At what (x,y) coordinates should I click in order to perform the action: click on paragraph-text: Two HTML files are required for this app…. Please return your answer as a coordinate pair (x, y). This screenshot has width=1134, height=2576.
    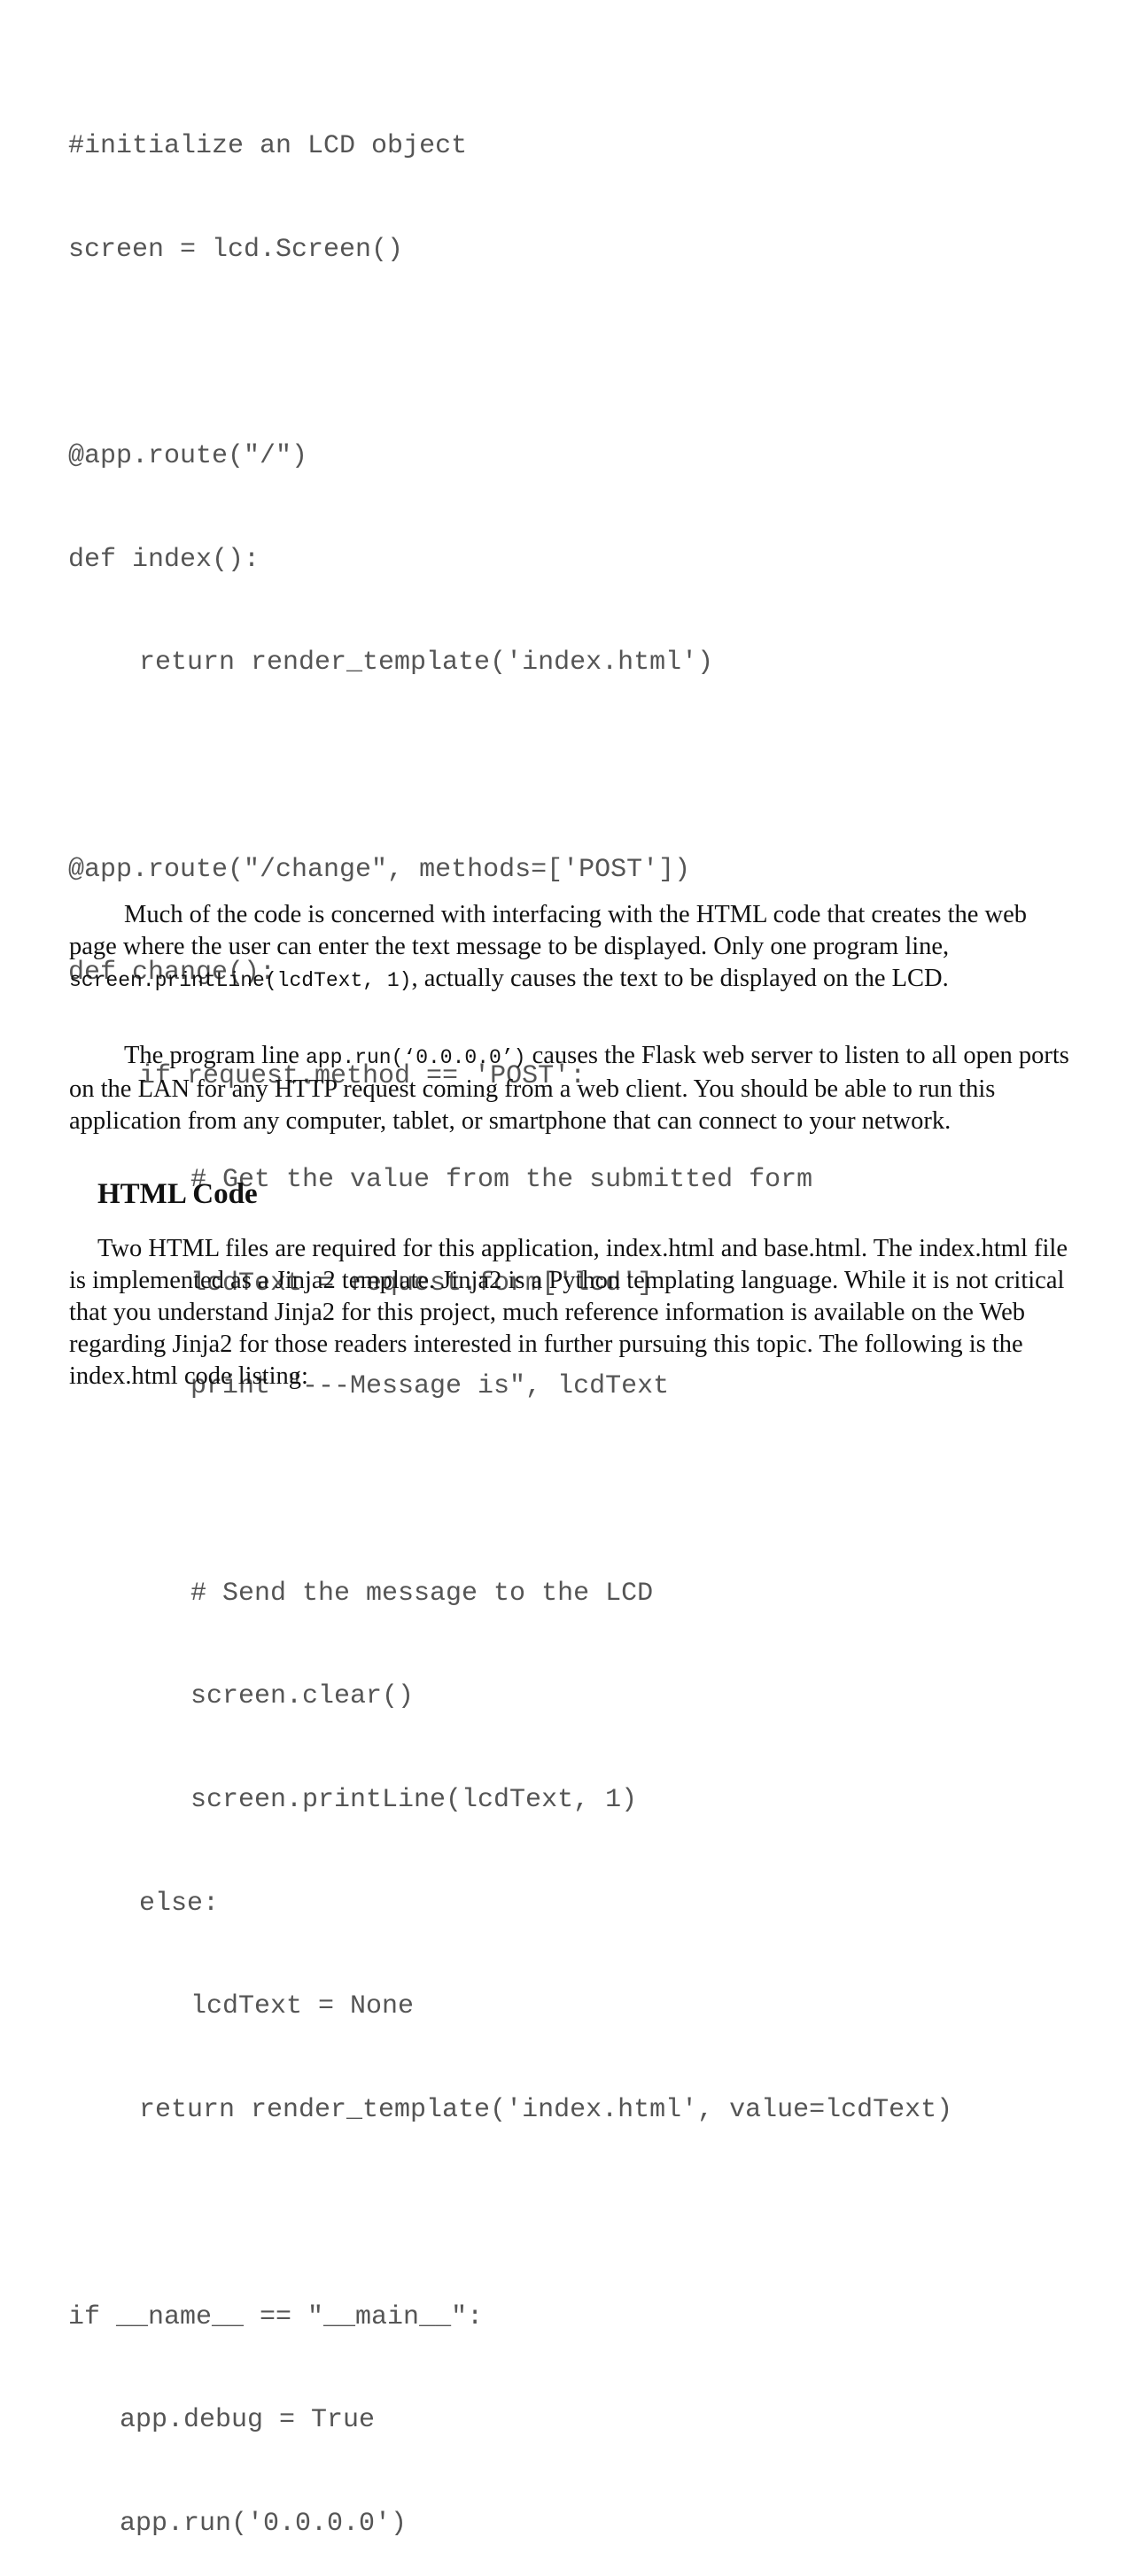
    Looking at the image, I should click on (568, 1312).